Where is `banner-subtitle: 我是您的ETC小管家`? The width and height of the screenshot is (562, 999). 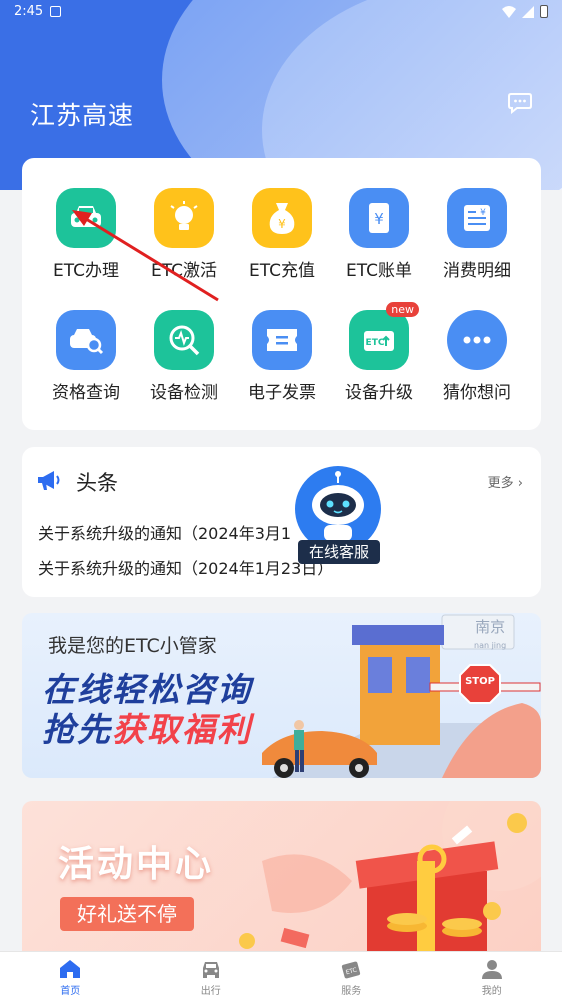
banner-subtitle: 我是您的ETC小管家 is located at coordinates (132, 646).